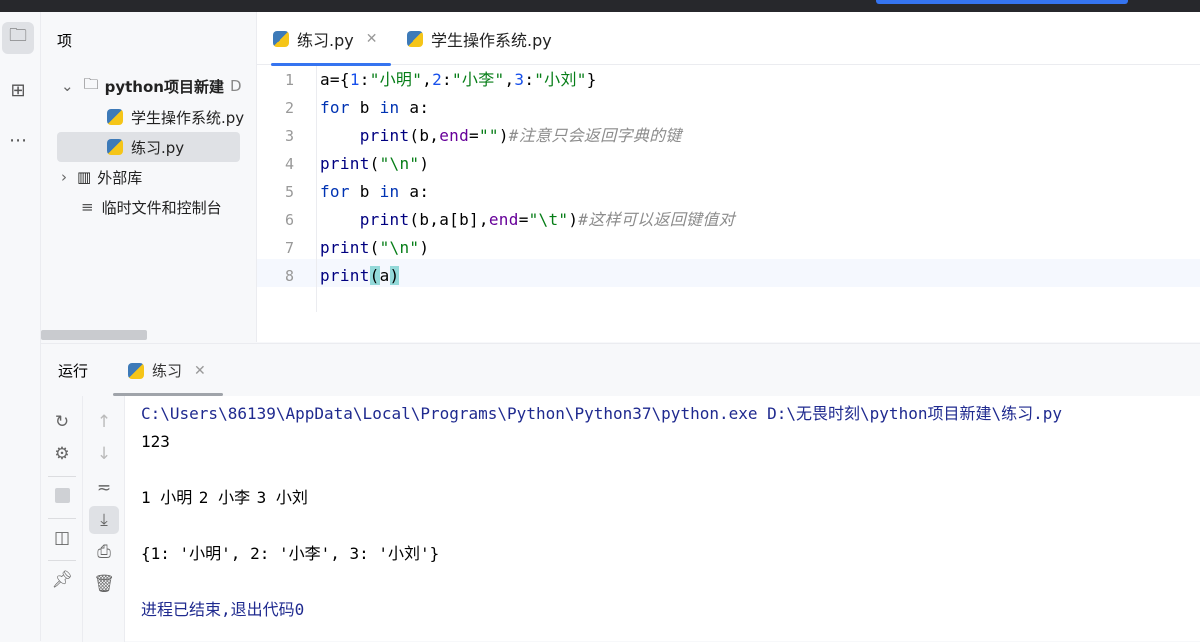 This screenshot has height=642, width=1200. I want to click on code-line: print(b,a[b],end="\t")#这样可以返回键值对, so click(527, 220).